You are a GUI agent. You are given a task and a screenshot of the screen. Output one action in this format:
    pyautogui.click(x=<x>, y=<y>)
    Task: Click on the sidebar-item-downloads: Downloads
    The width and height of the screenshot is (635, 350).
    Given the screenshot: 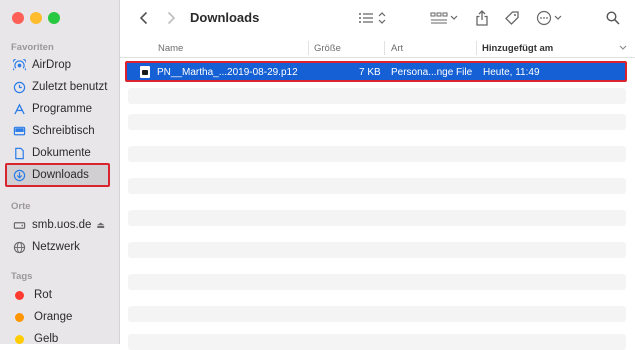 What is the action you would take?
    pyautogui.click(x=57, y=175)
    